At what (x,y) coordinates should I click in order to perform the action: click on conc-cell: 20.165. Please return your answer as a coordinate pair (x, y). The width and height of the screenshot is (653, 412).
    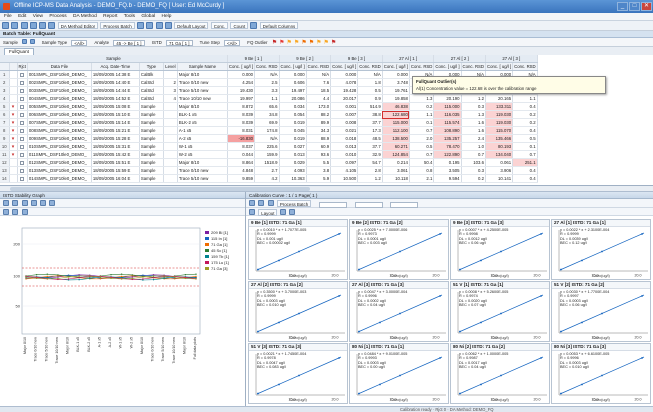
    Looking at the image, I should click on (499, 98).